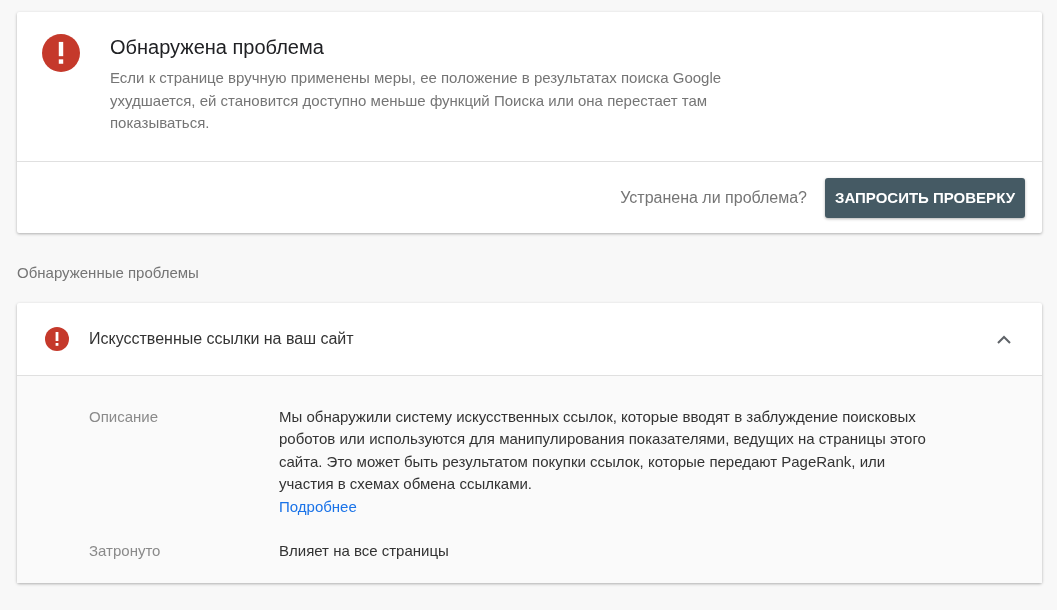  What do you see at coordinates (1004, 338) in the screenshot?
I see `chevron-icon` at bounding box center [1004, 338].